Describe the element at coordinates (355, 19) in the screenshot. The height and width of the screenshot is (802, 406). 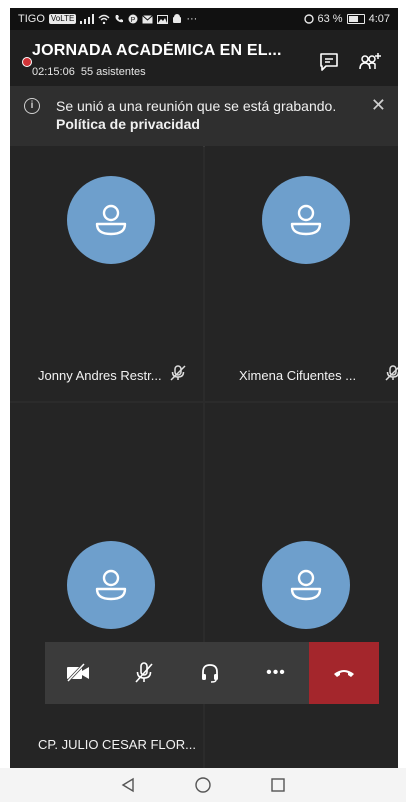
I see `battery-icon` at that location.